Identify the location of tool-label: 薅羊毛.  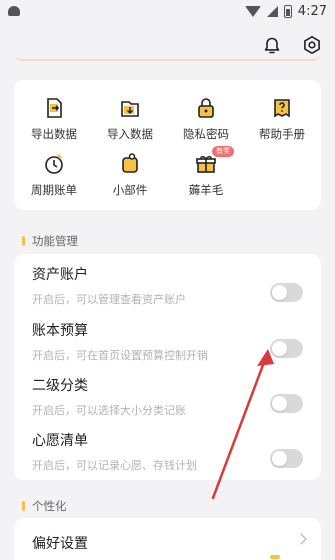
(206, 190).